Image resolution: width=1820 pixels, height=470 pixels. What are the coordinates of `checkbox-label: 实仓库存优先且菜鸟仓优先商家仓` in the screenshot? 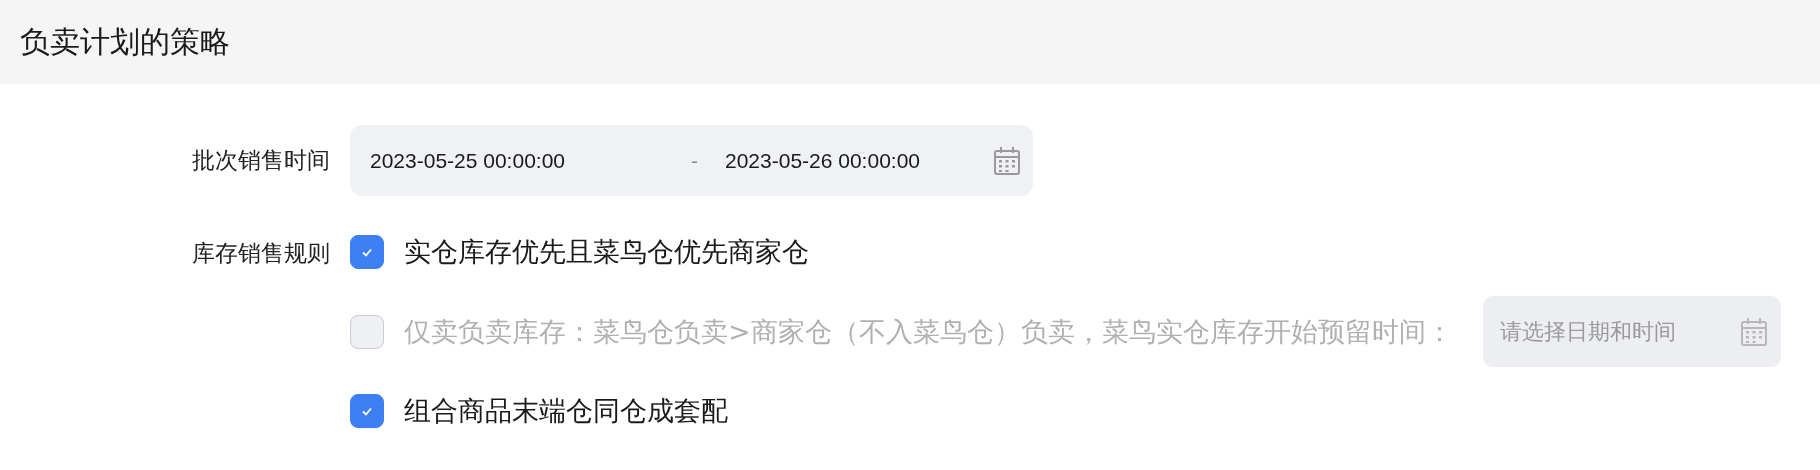 It's located at (606, 252).